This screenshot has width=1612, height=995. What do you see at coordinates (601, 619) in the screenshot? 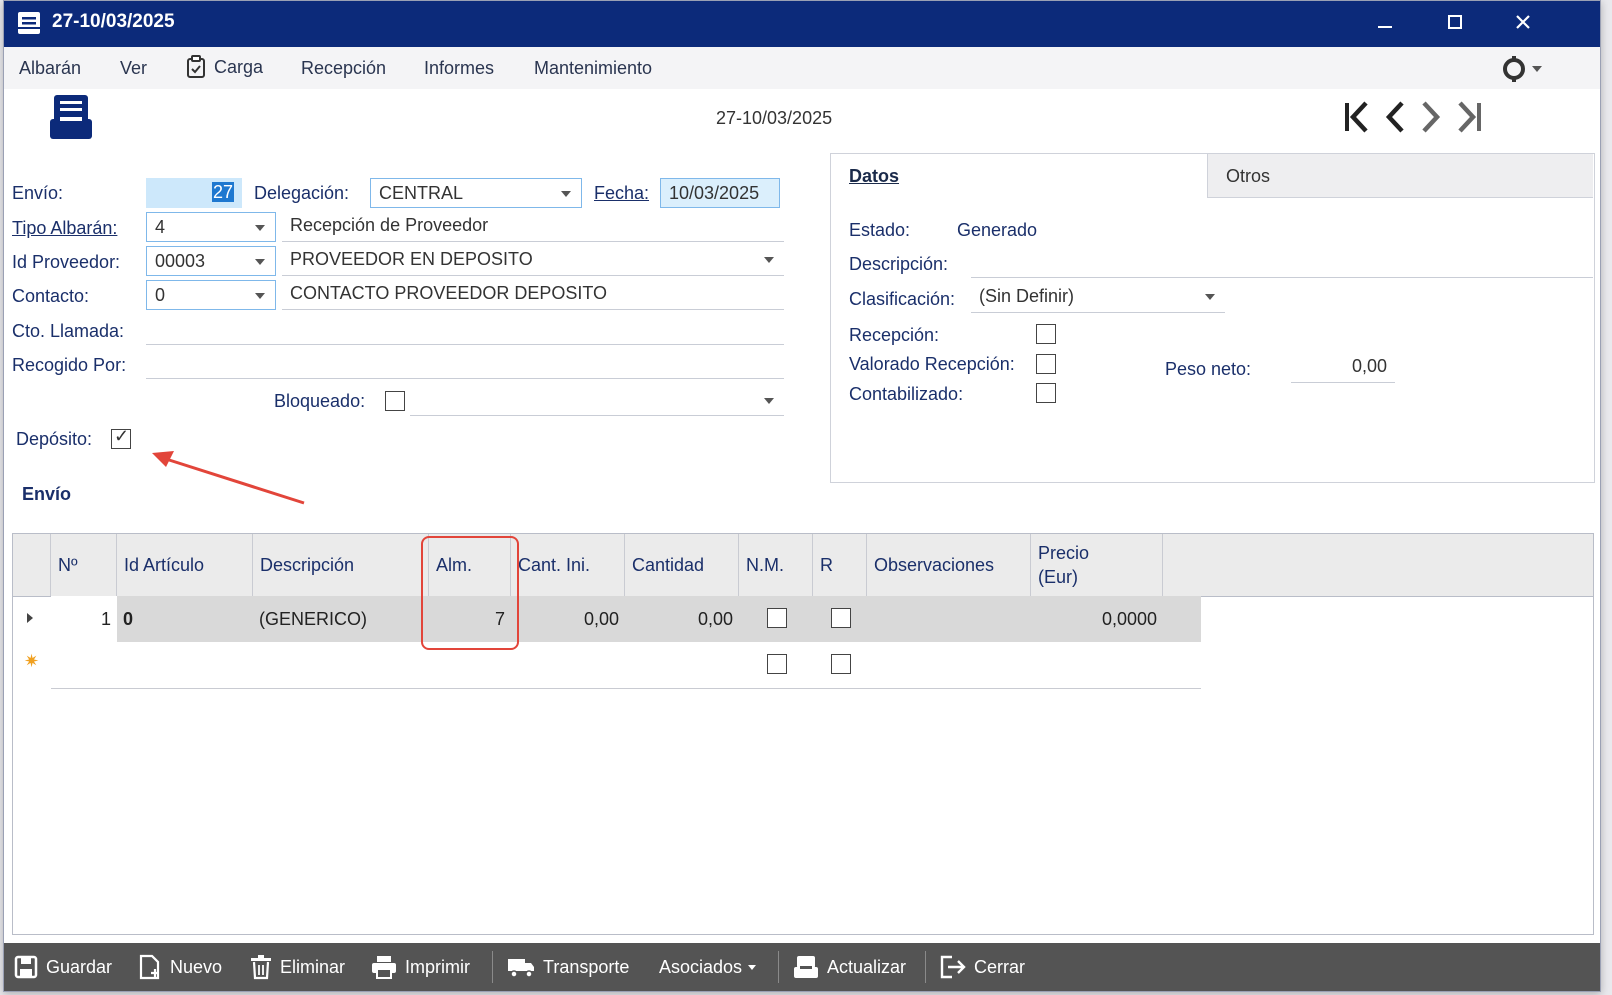
I see `cell-cant-ini: 0,00` at bounding box center [601, 619].